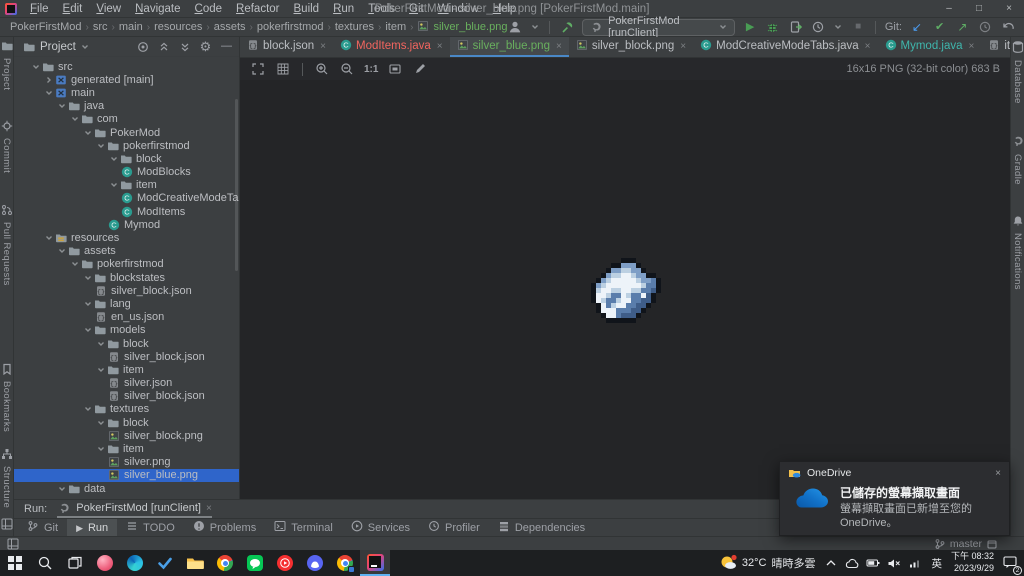 This screenshot has width=1024, height=576. Describe the element at coordinates (105, 563) in the screenshot. I see `taskbar-paint-icon` at that location.